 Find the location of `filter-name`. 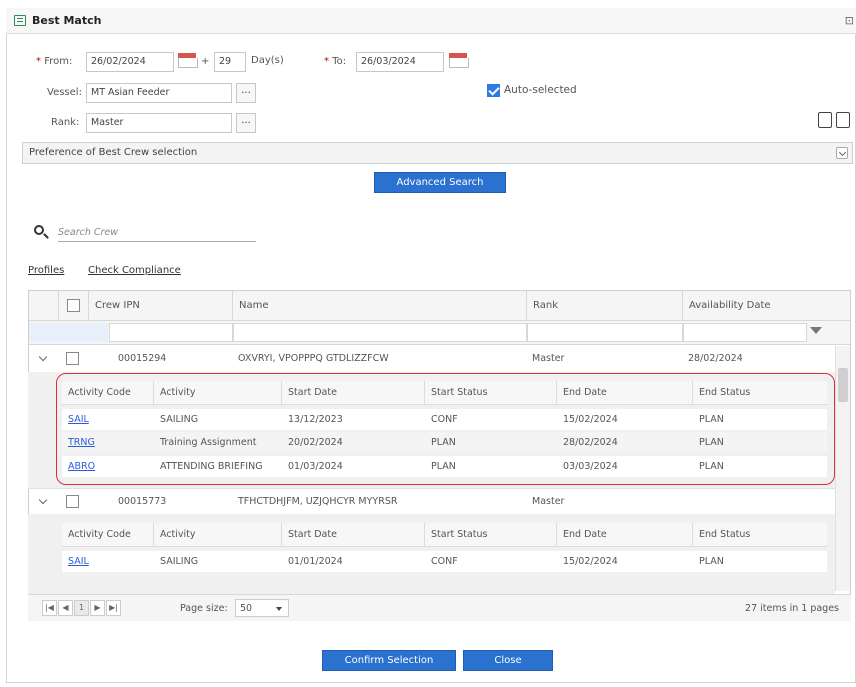

filter-name is located at coordinates (380, 332).